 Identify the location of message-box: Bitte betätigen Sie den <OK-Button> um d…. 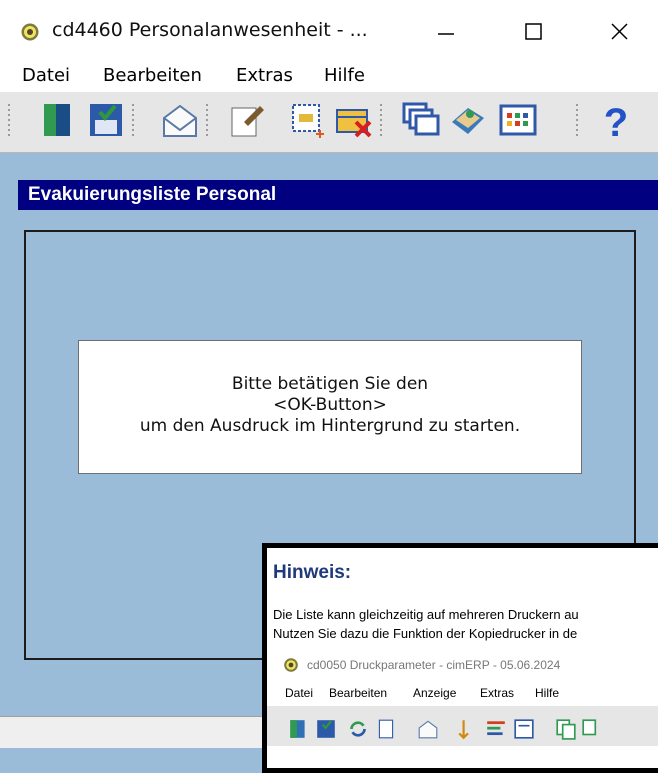
(330, 407).